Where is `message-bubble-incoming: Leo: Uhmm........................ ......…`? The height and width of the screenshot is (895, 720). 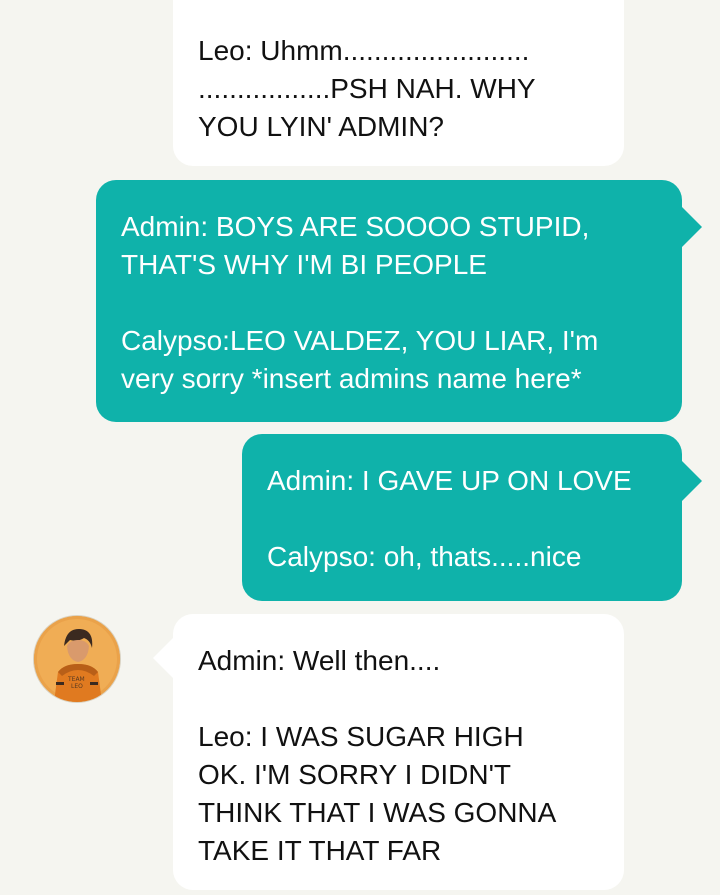 message-bubble-incoming: Leo: Uhmm........................ ......… is located at coordinates (398, 83).